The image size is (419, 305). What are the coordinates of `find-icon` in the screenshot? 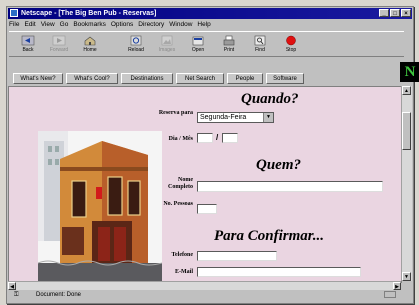 It's located at (260, 40).